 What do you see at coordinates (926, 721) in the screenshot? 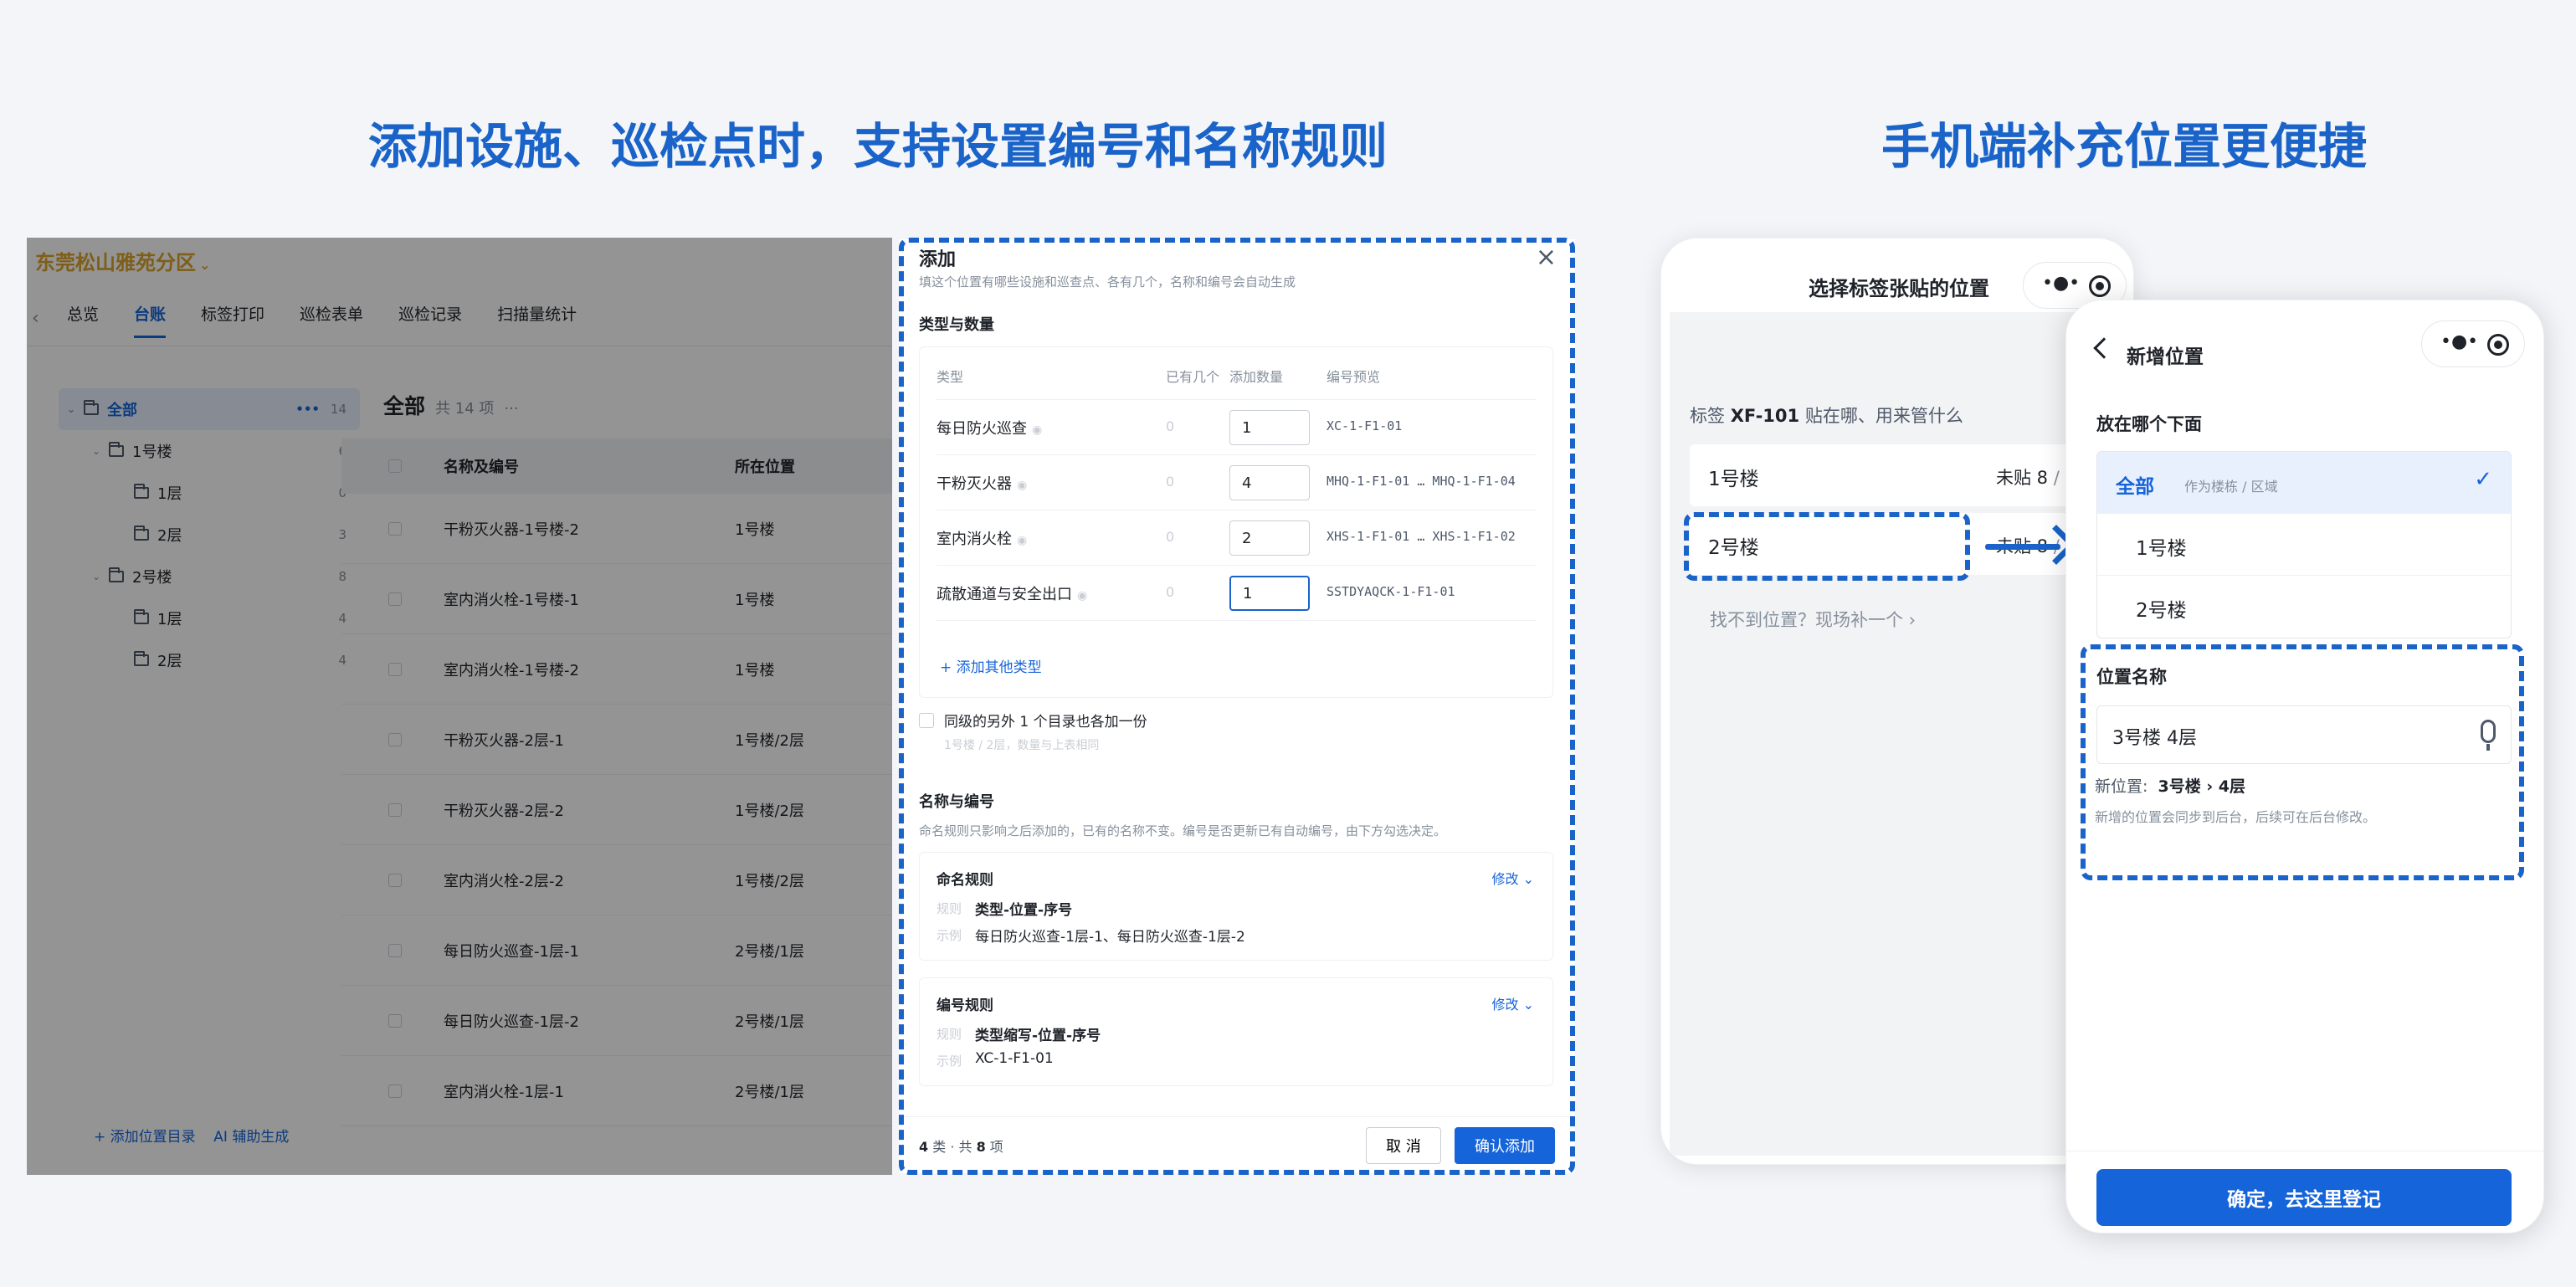
I see `sync-siblings-checkbox` at bounding box center [926, 721].